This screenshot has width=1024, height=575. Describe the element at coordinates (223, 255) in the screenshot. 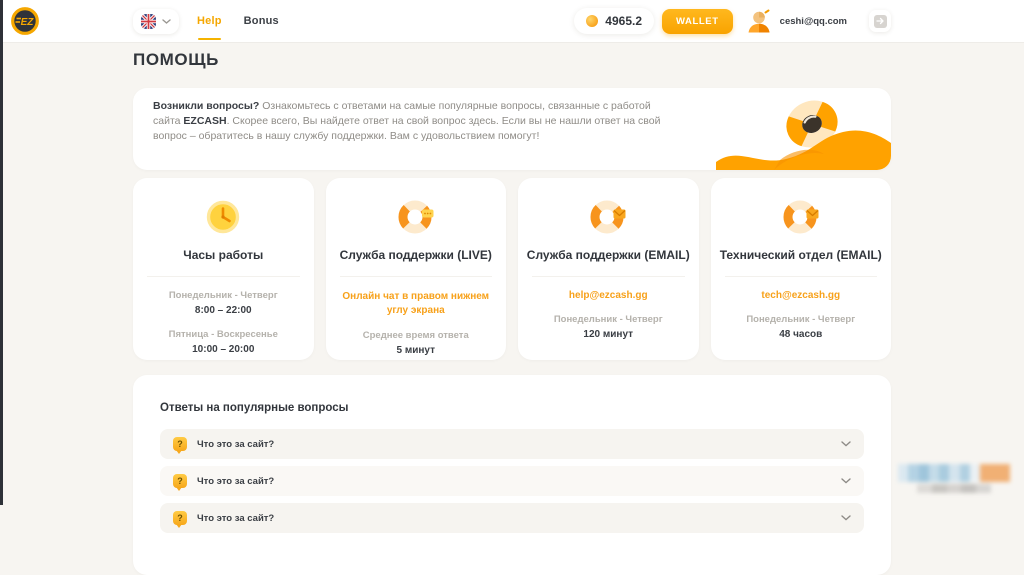

I see `card-title: Часы работы` at that location.